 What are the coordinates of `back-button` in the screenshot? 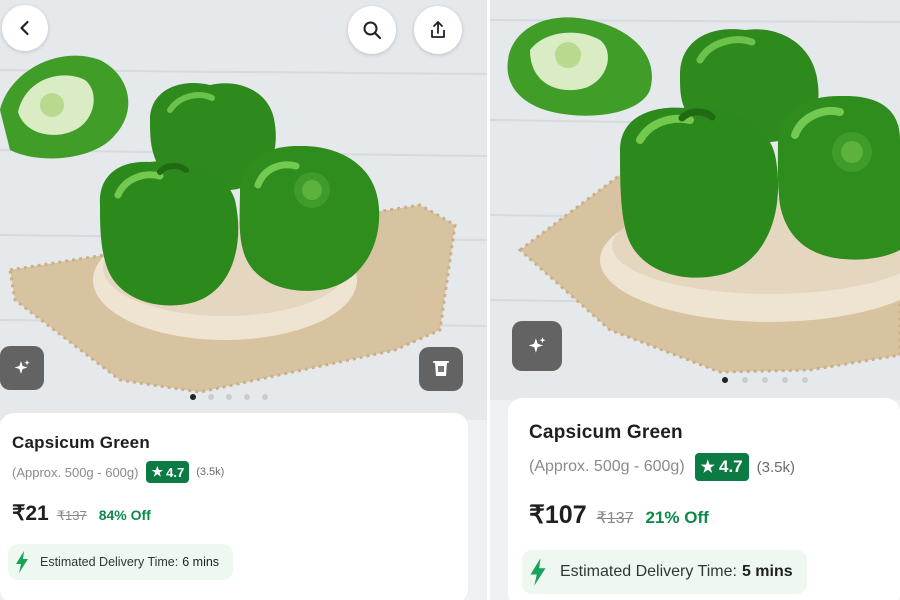 It's located at (25, 28).